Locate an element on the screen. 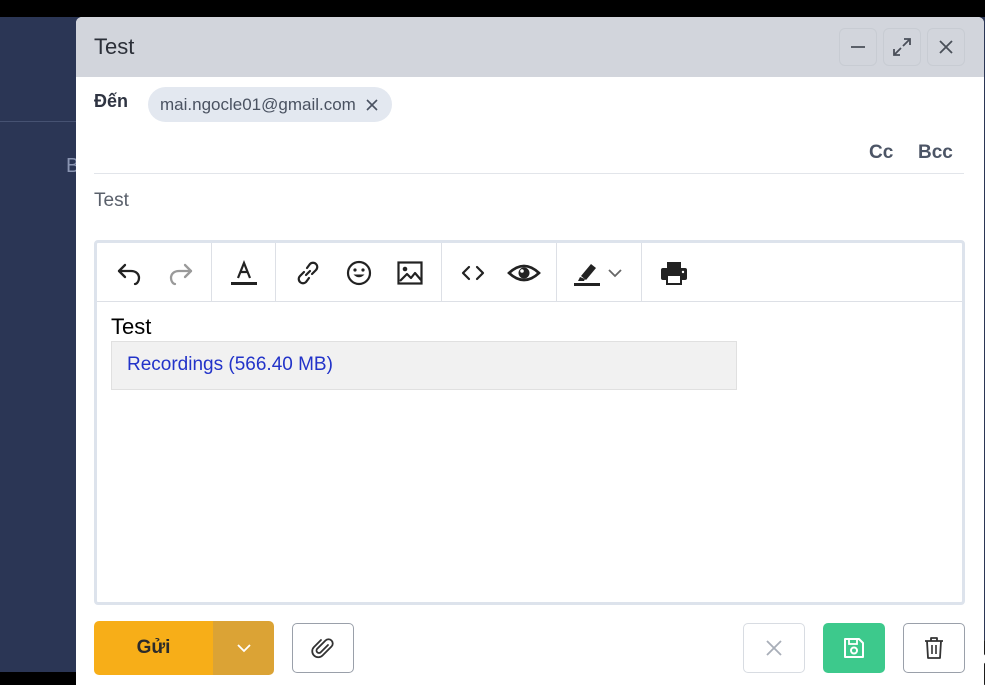  maximize-button is located at coordinates (902, 47).